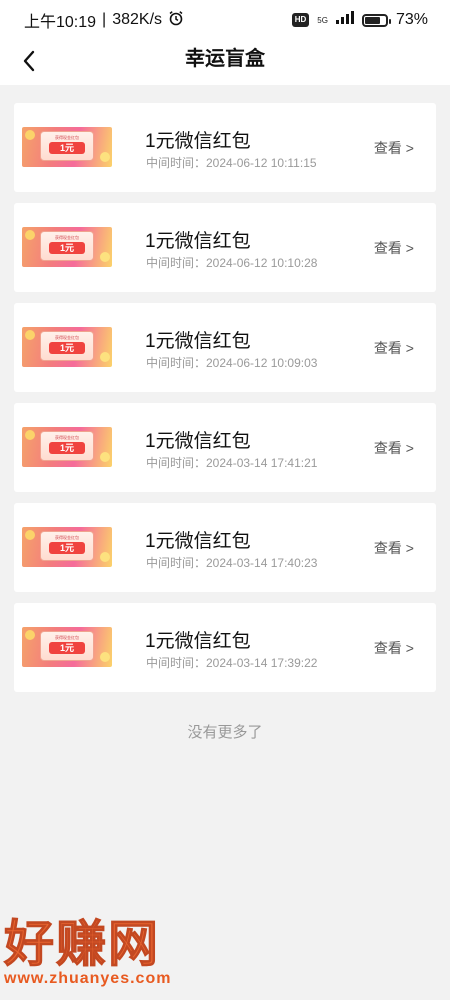 This screenshot has width=450, height=1000. I want to click on back-button, so click(29, 63).